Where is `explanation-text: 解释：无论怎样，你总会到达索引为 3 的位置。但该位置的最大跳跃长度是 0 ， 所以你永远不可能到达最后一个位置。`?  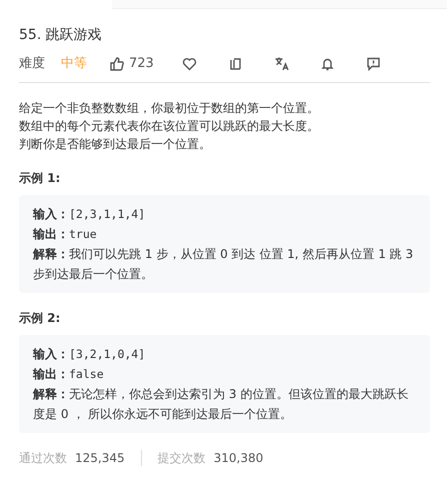 explanation-text: 解释：无论怎样，你总会到达索引为 3 的位置。但该位置的最大跳跃长度是 0 ， 所以你永远不可能到达最后一个位置。 is located at coordinates (221, 404).